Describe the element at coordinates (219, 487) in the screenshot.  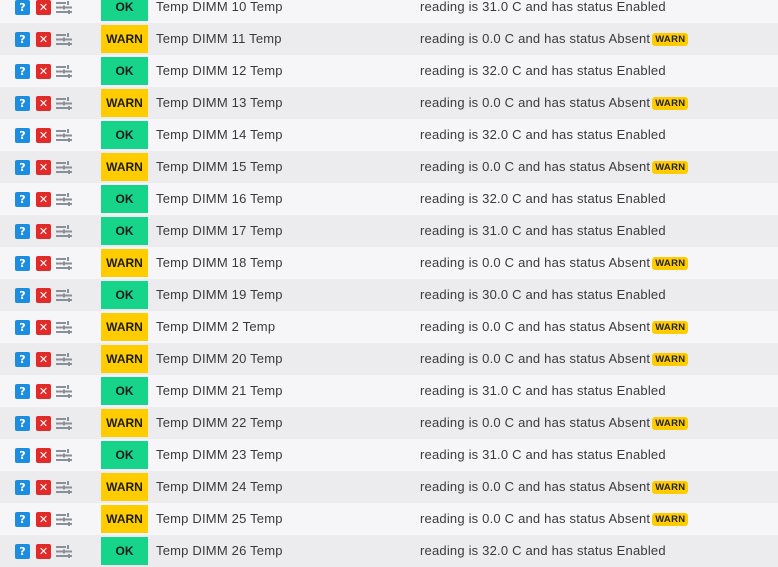
I see `service-name: Temp DIMM 24 Temp` at that location.